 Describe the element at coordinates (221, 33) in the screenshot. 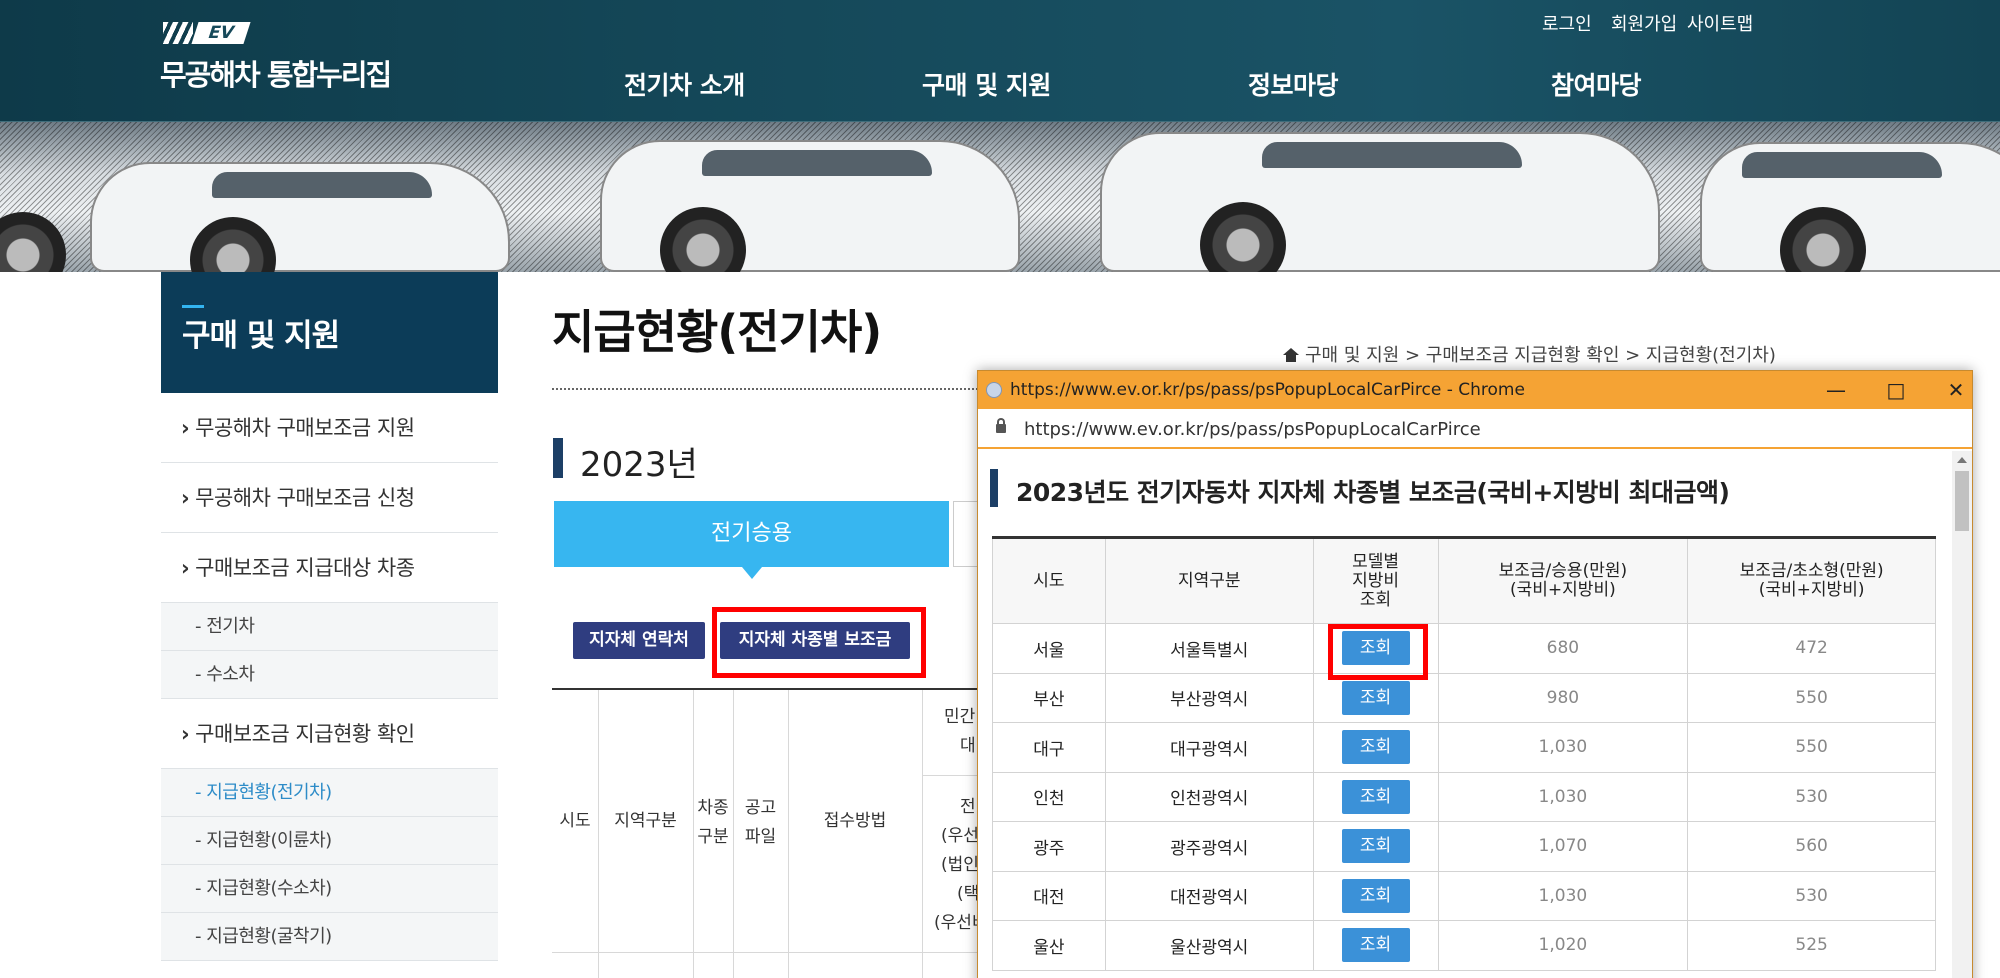

I see `logo-badge-text: EV` at that location.